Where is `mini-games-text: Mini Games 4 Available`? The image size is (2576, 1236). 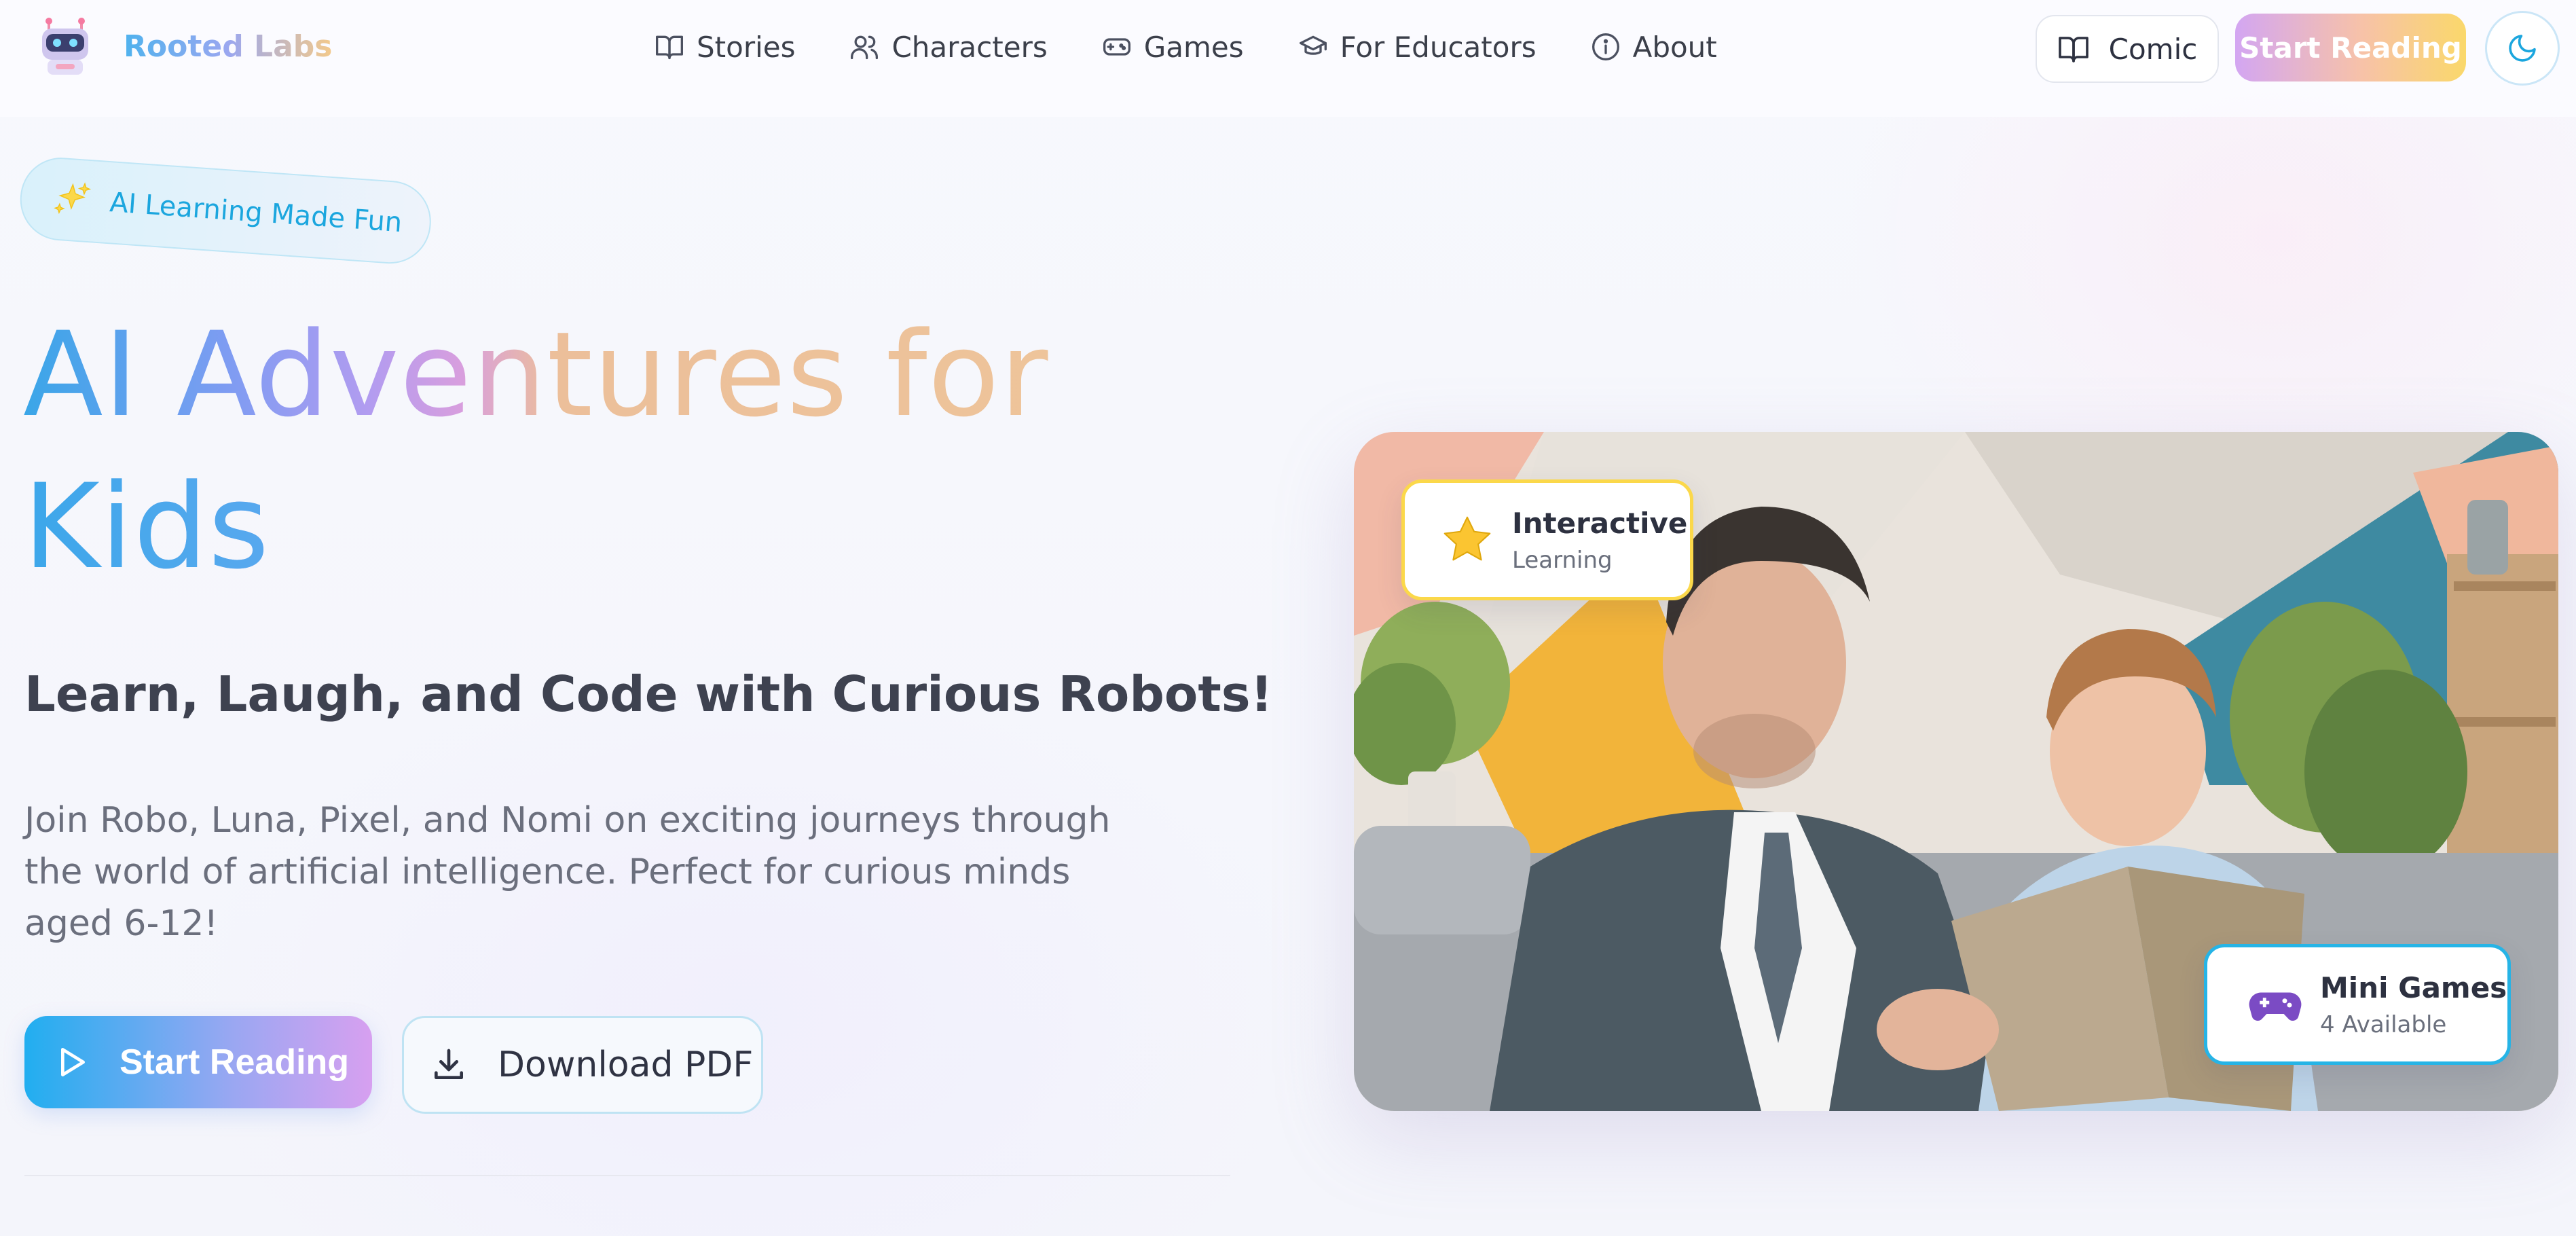 mini-games-text: Mini Games 4 Available is located at coordinates (2413, 1004).